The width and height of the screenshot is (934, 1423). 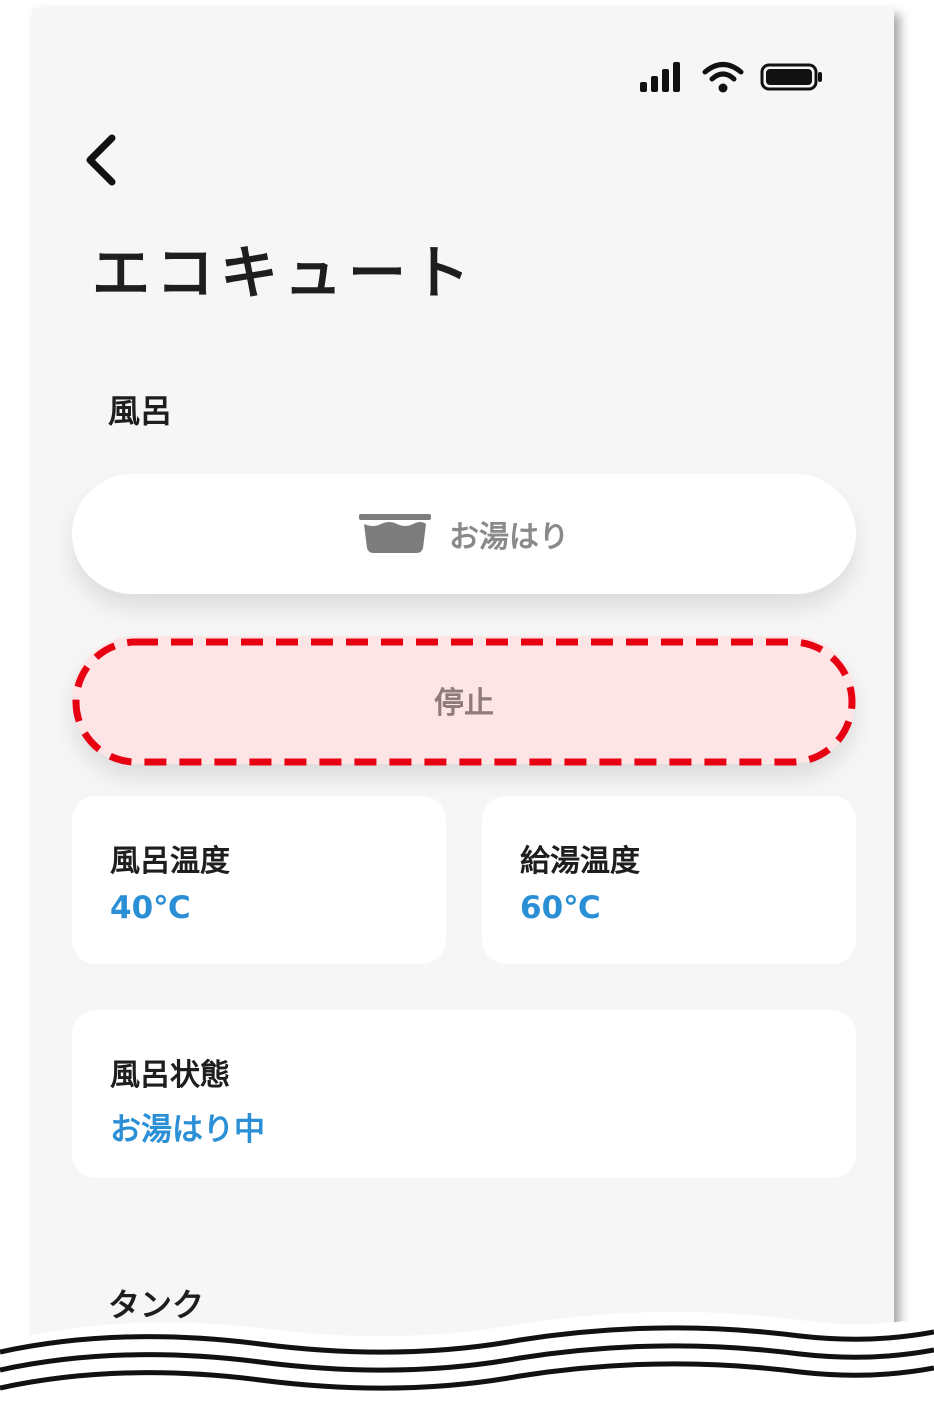 I want to click on status-bar, so click(x=731, y=77).